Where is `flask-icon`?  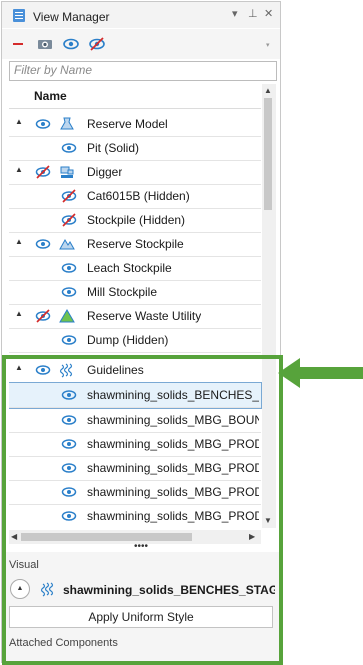 flask-icon is located at coordinates (67, 123).